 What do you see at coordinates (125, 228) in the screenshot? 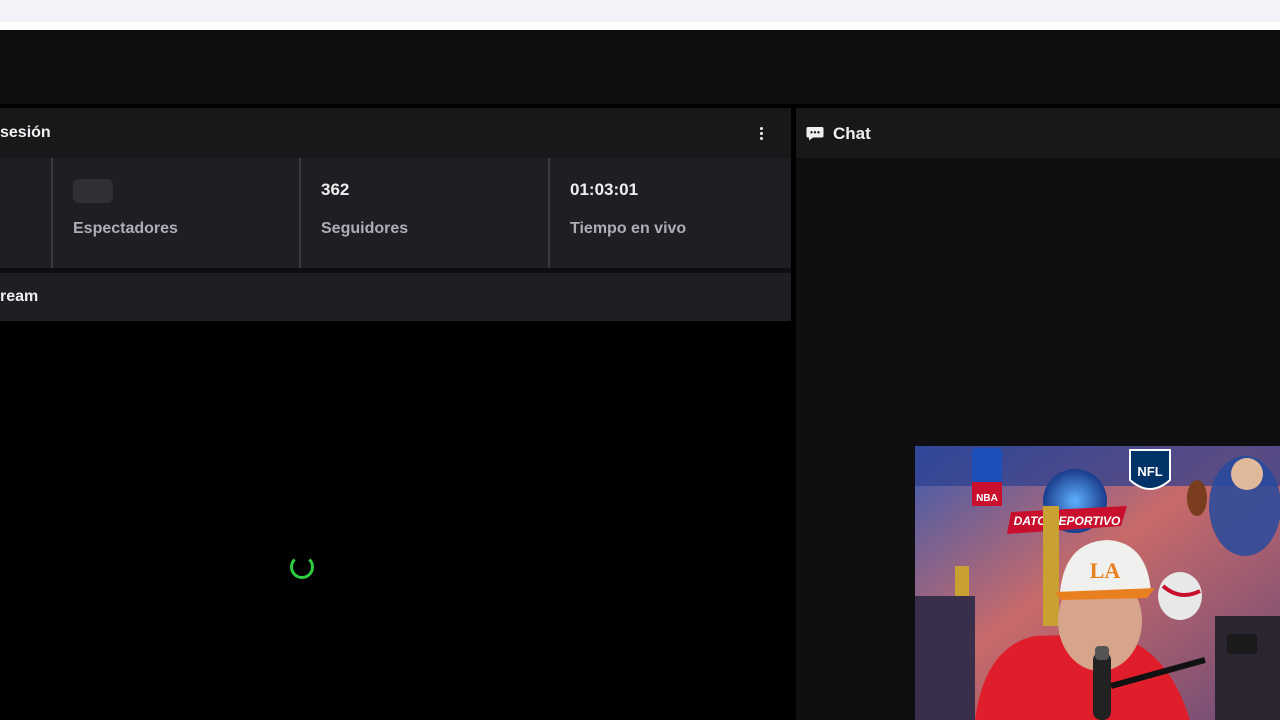
I see `stat-label: Espectadores` at bounding box center [125, 228].